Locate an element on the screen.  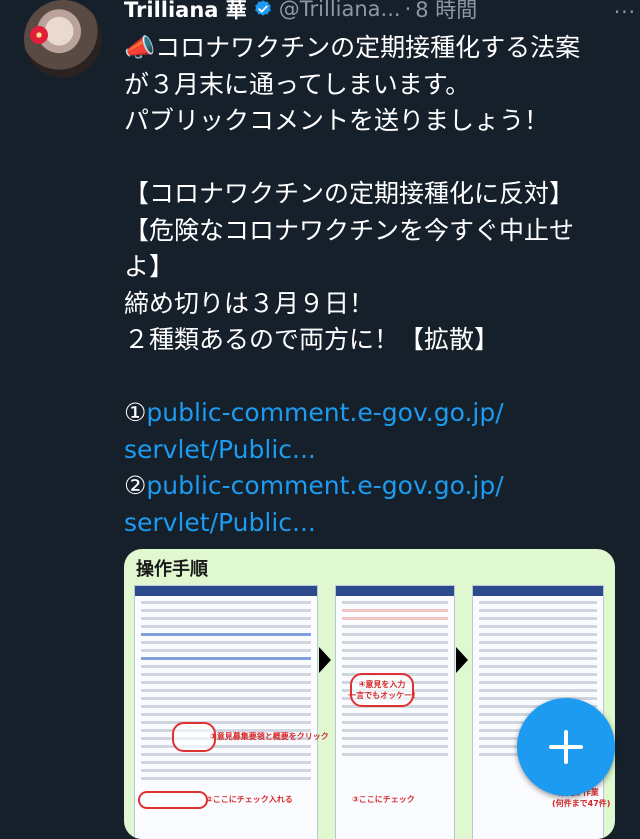
display-name: Trilliana 華 is located at coordinates (185, 12).